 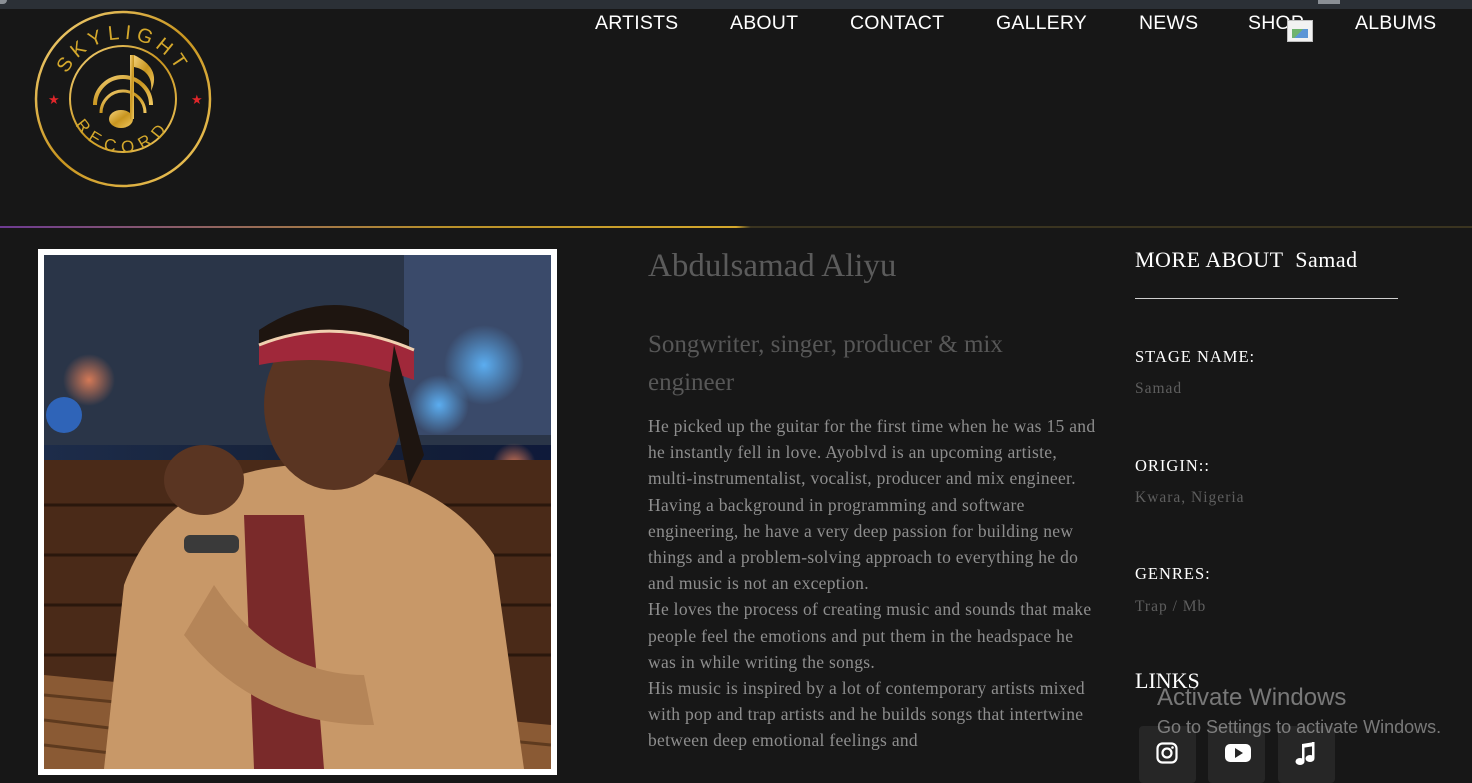 I want to click on nav-contact: CONTACT, so click(x=897, y=23).